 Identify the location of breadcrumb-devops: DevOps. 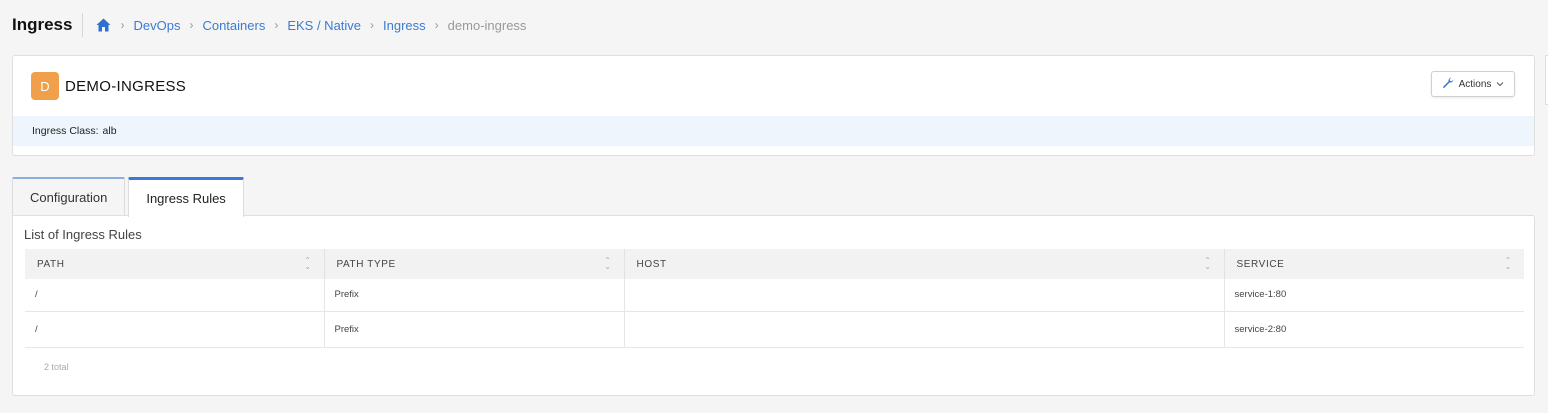
(156, 25).